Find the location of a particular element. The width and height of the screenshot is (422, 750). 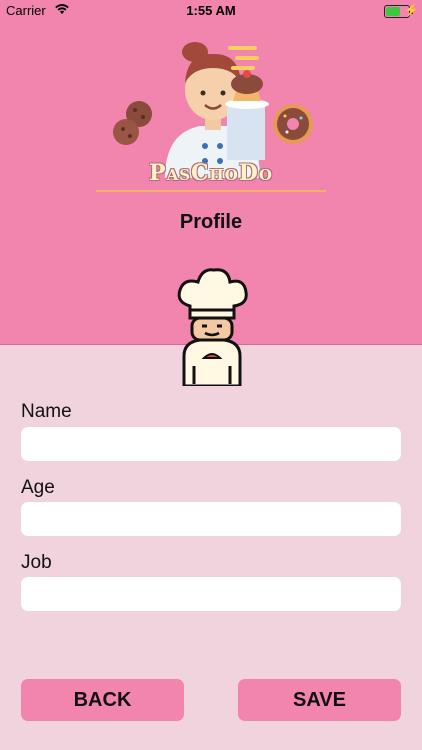

name-label: Name is located at coordinates (46, 411).